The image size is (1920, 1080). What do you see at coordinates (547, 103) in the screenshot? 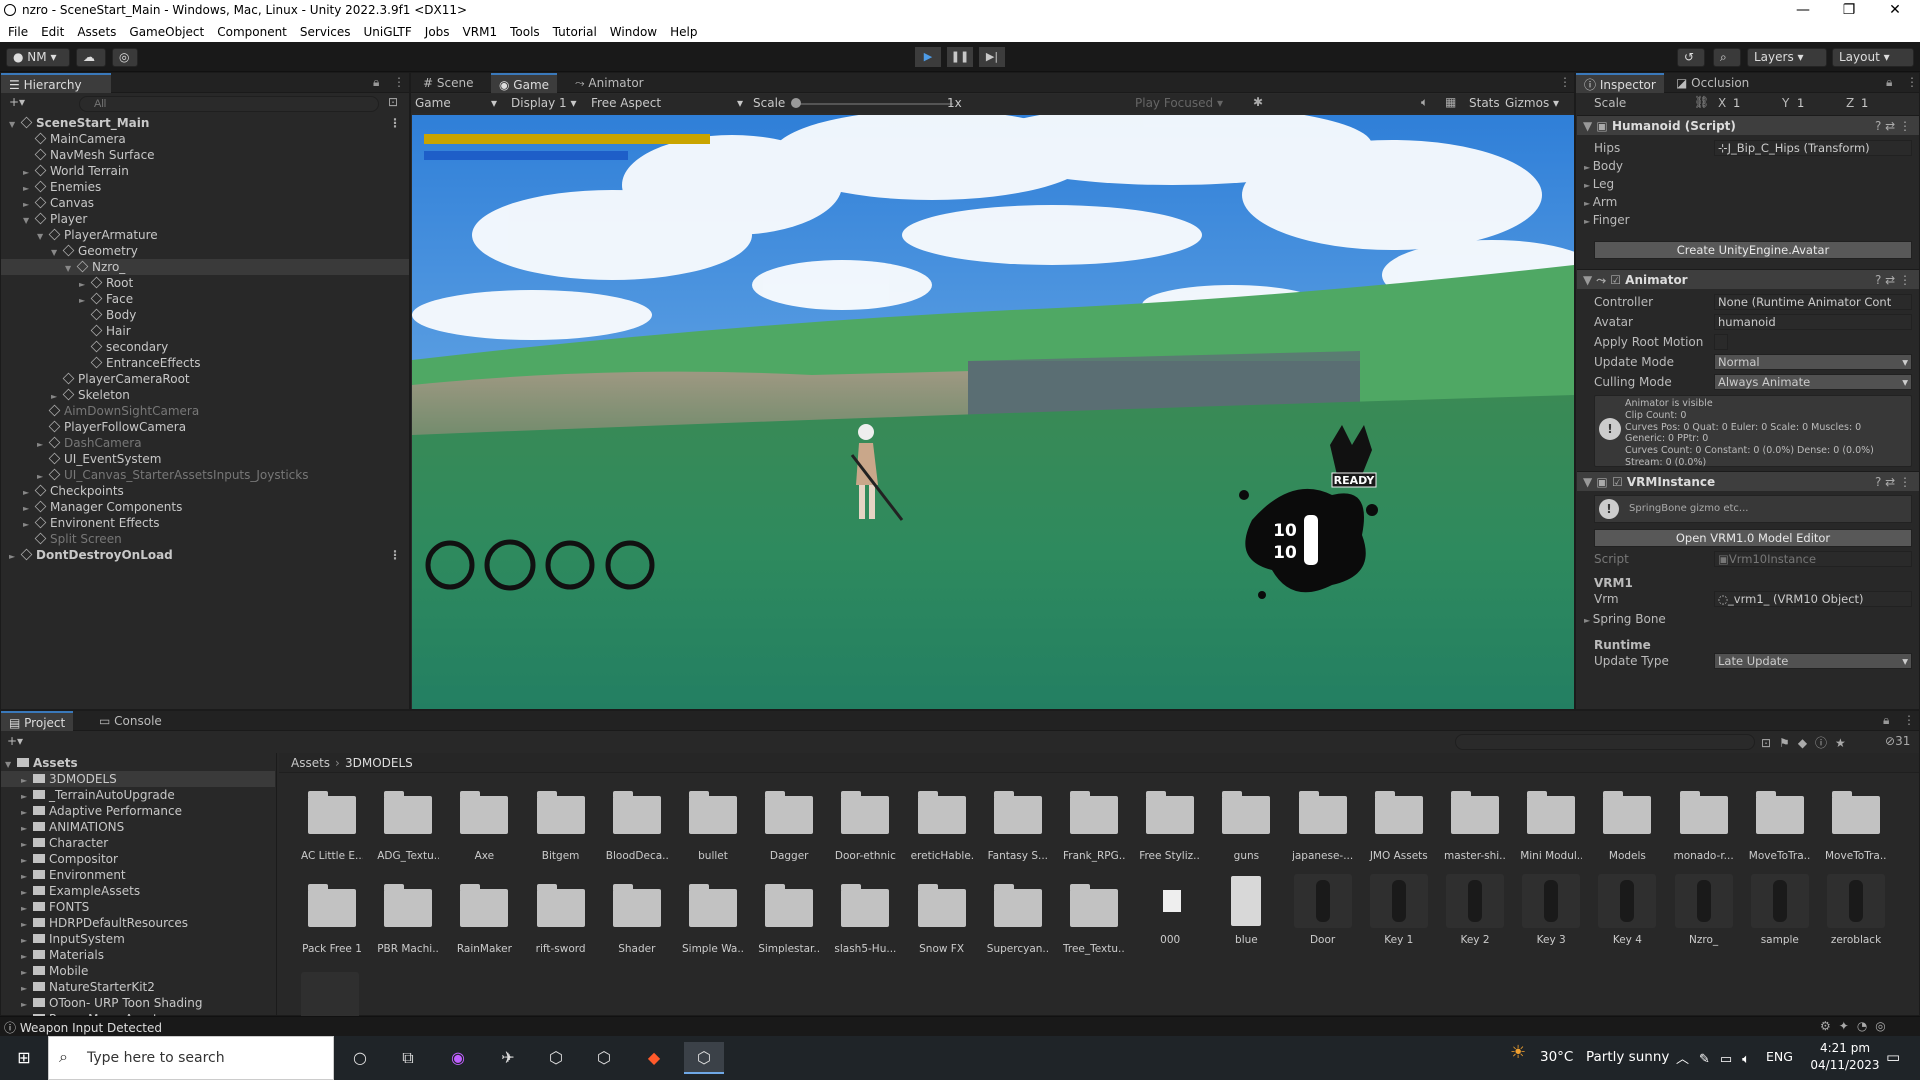
I see `display-dropdown: Display 1 ▾` at bounding box center [547, 103].